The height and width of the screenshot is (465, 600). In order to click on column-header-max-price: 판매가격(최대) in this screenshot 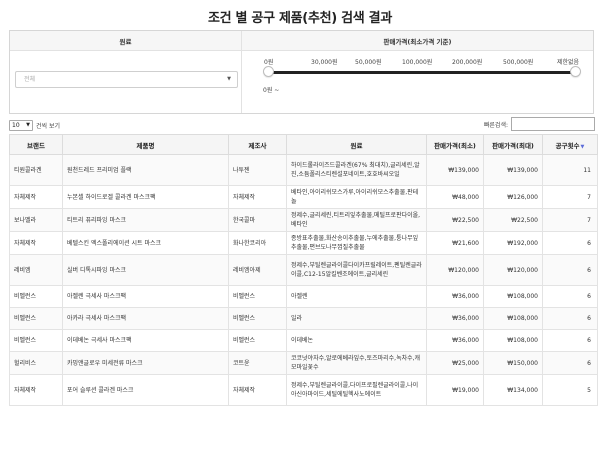, I will do `click(513, 144)`.